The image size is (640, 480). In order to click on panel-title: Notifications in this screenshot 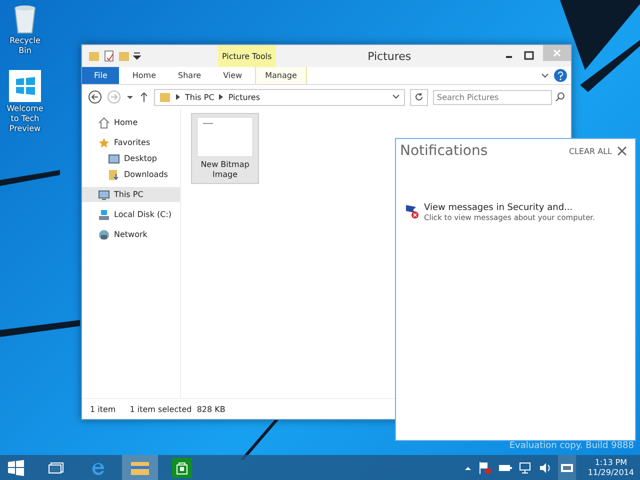, I will do `click(444, 151)`.